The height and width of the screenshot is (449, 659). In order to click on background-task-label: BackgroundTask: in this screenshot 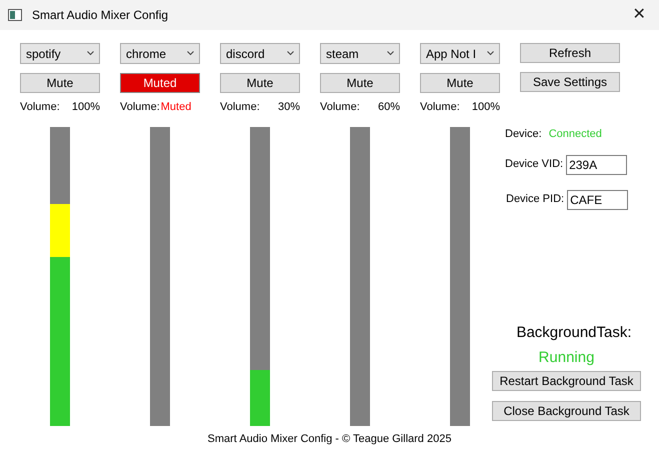, I will do `click(574, 333)`.